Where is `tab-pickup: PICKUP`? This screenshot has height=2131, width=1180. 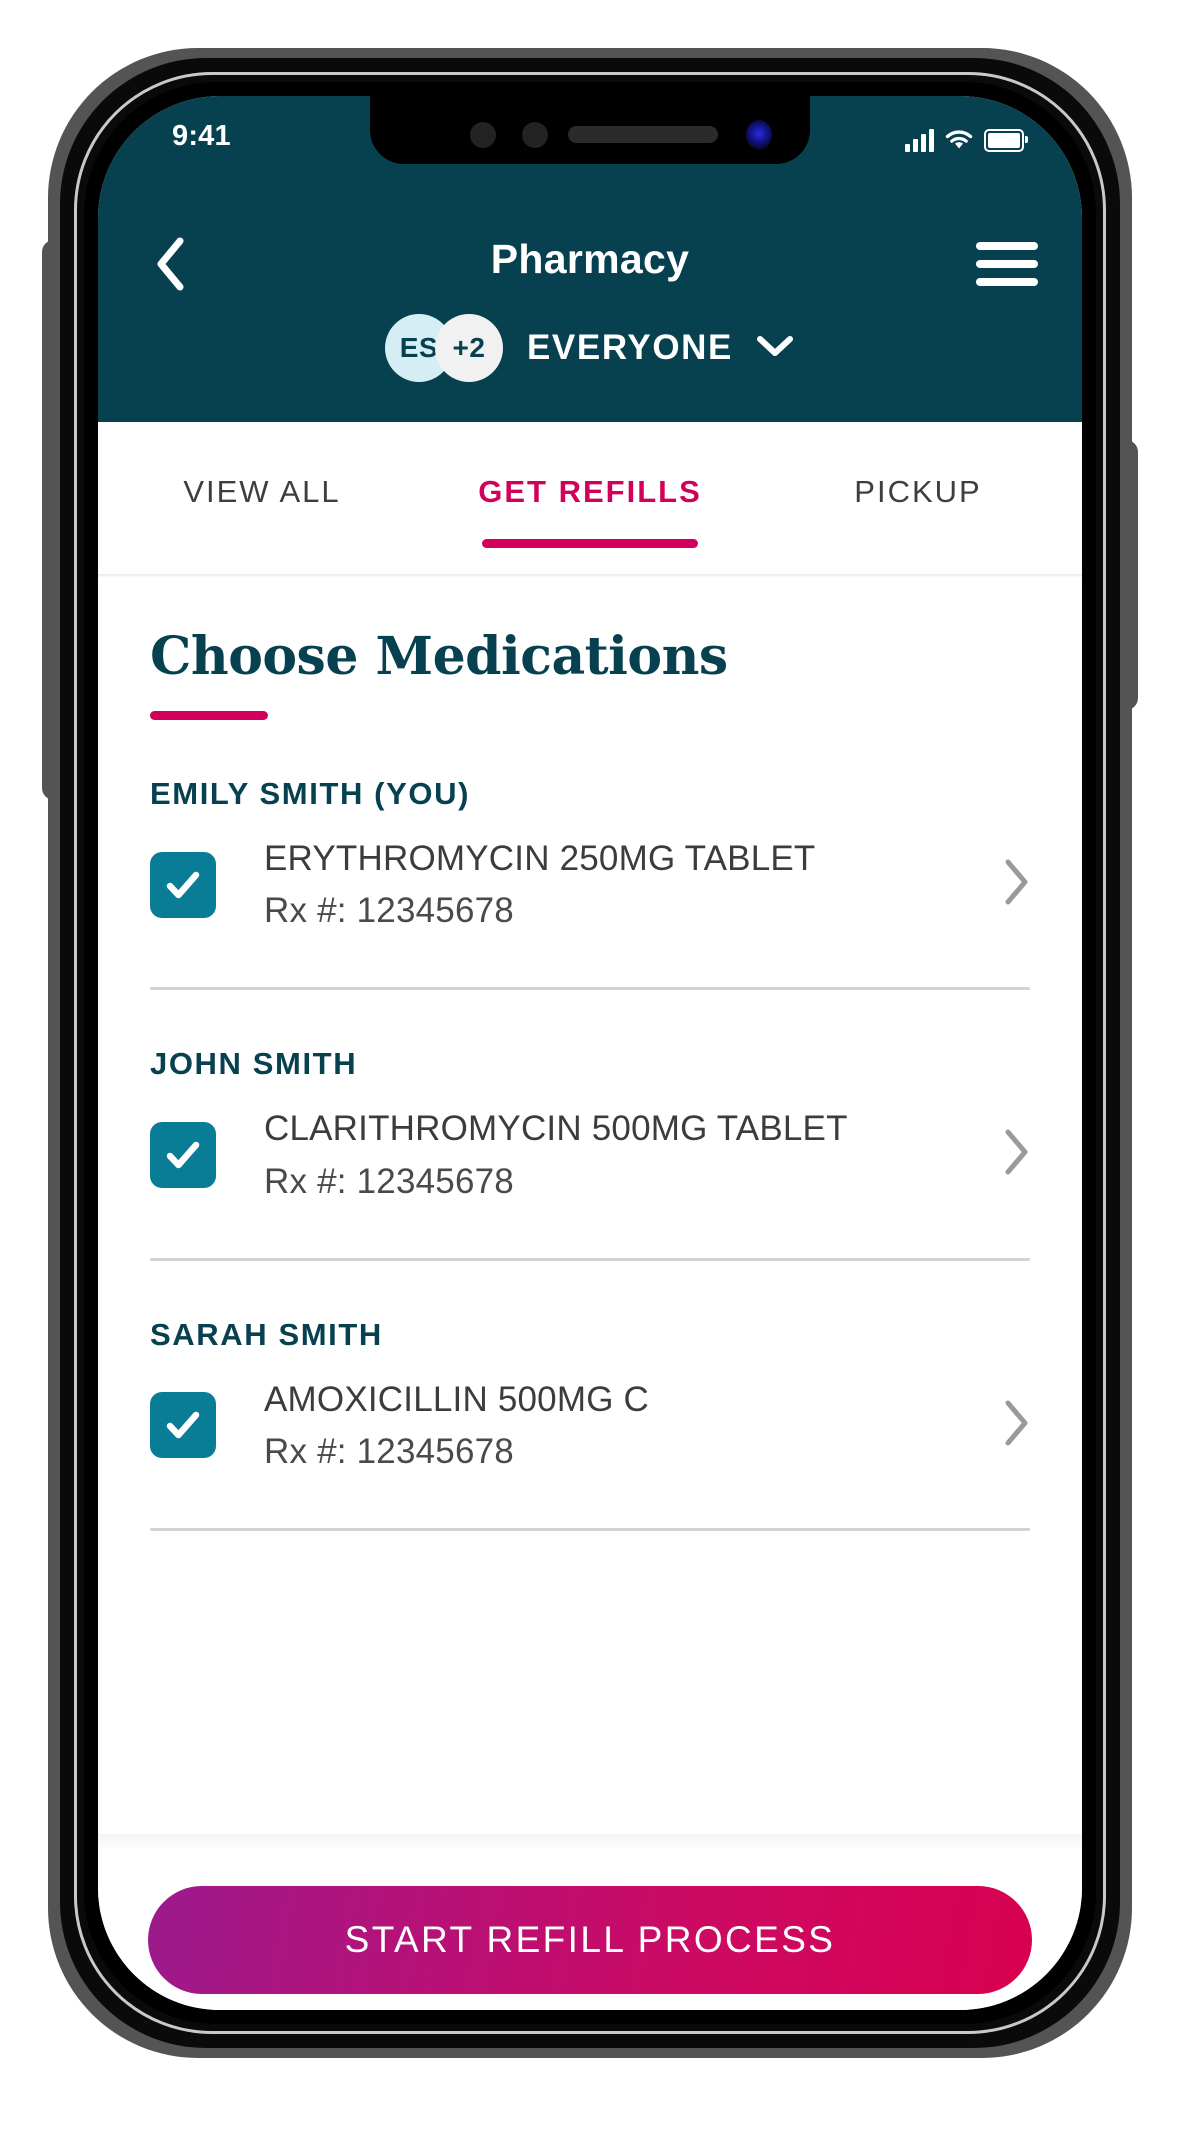
tab-pickup: PICKUP is located at coordinates (918, 466).